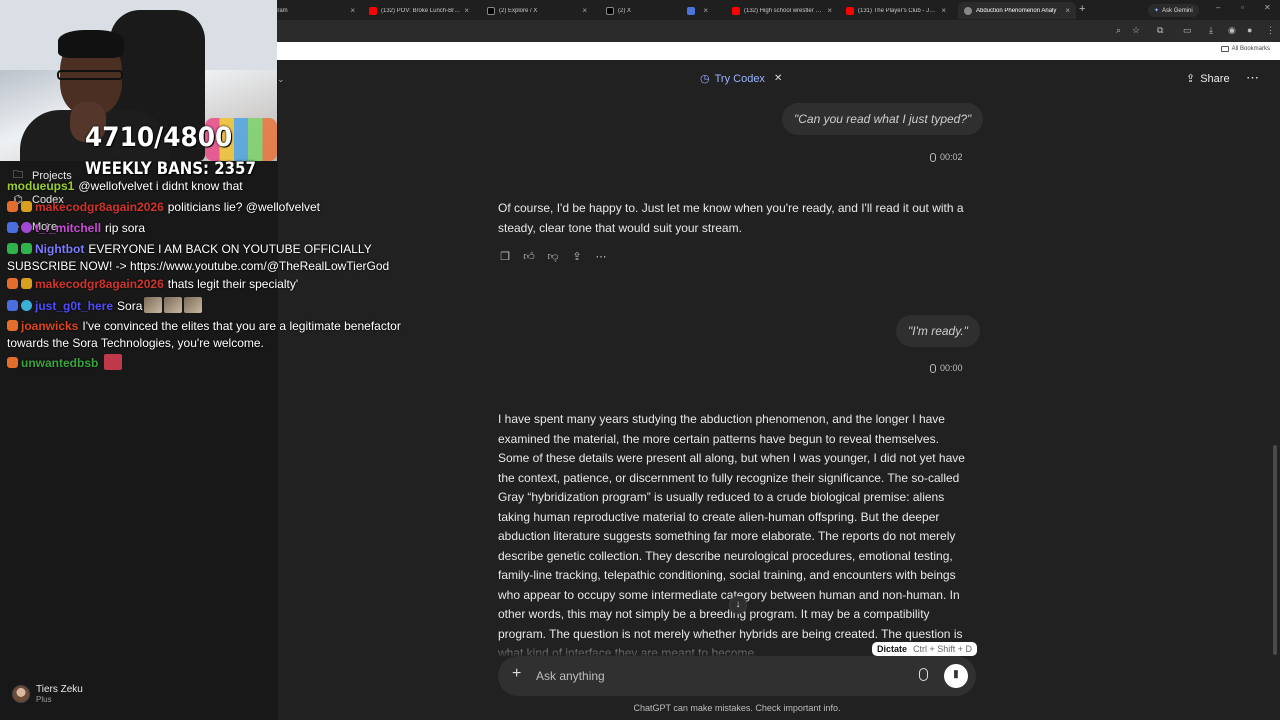  Describe the element at coordinates (943, 649) in the screenshot. I see `tooltip-shortcut: Ctrl + Shift + D` at that location.